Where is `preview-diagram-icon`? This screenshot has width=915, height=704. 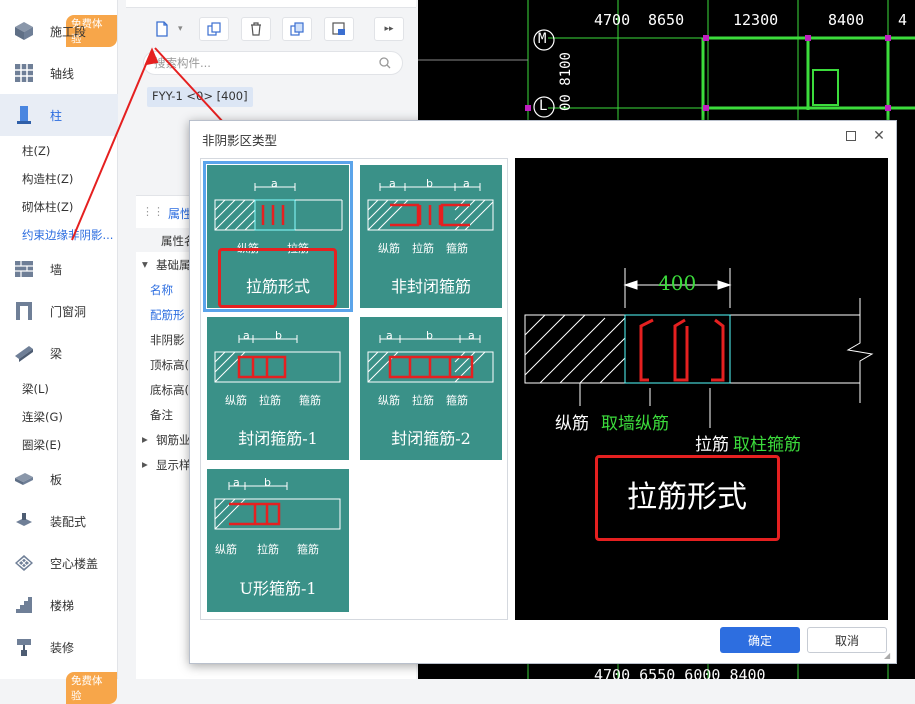
preview-diagram-icon is located at coordinates (699, 348).